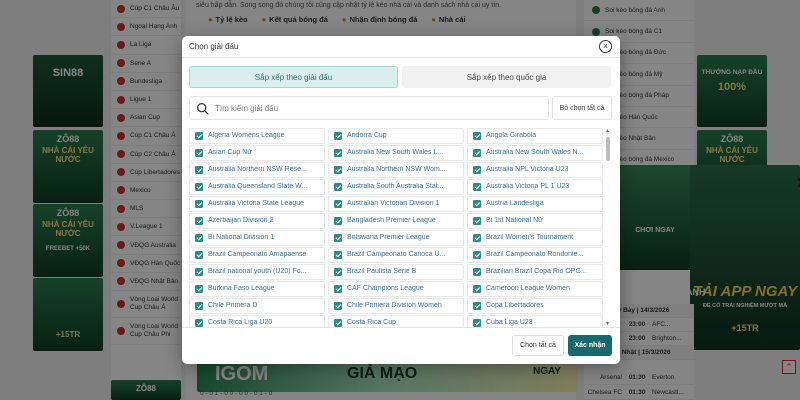 This screenshot has width=800, height=400. I want to click on league-checkbox-item: Brazil Women's Tournament, so click(535, 238).